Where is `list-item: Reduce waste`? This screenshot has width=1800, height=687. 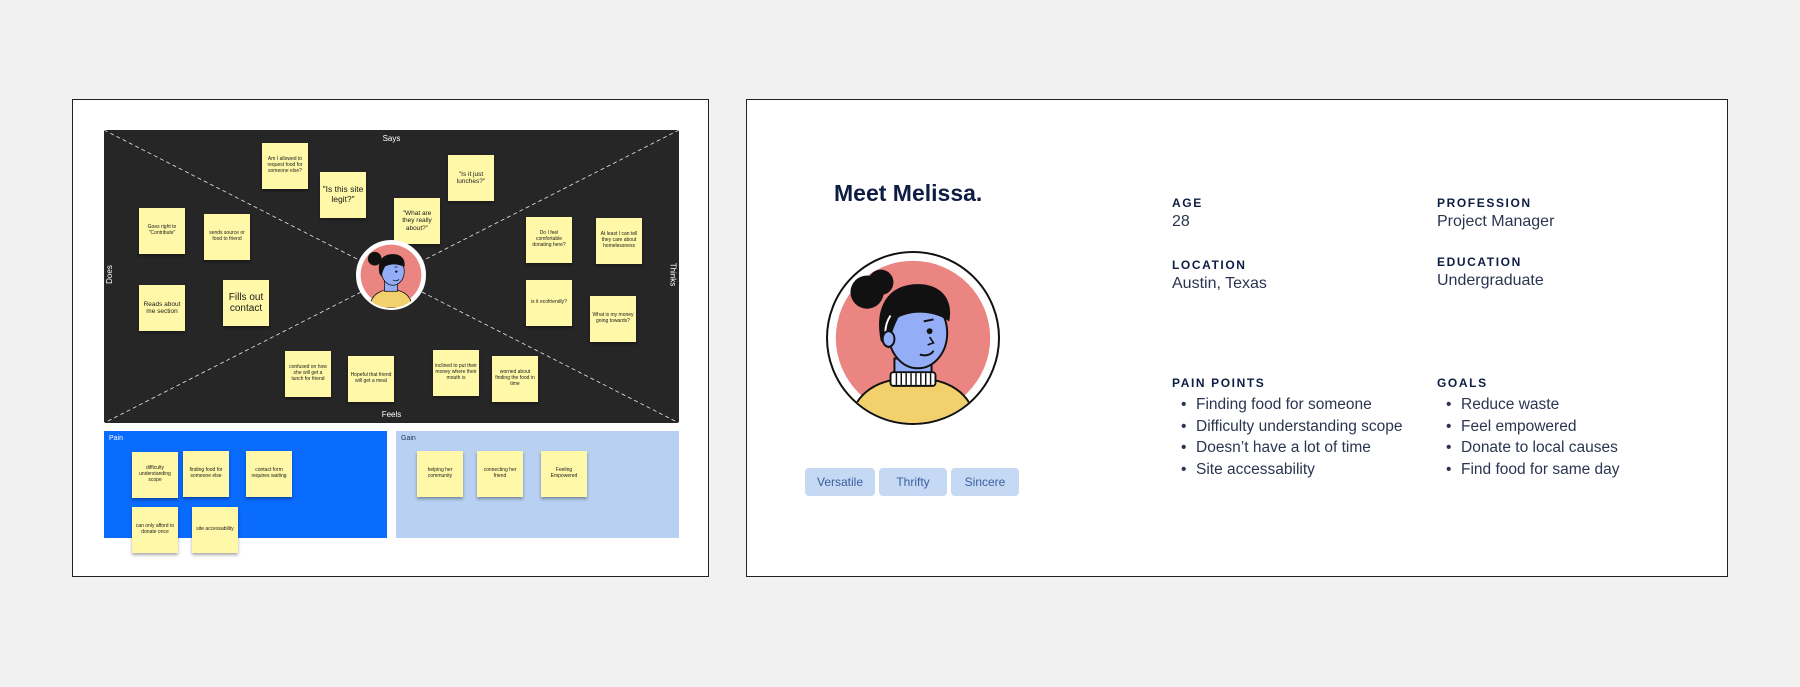 list-item: Reduce waste is located at coordinates (1533, 405).